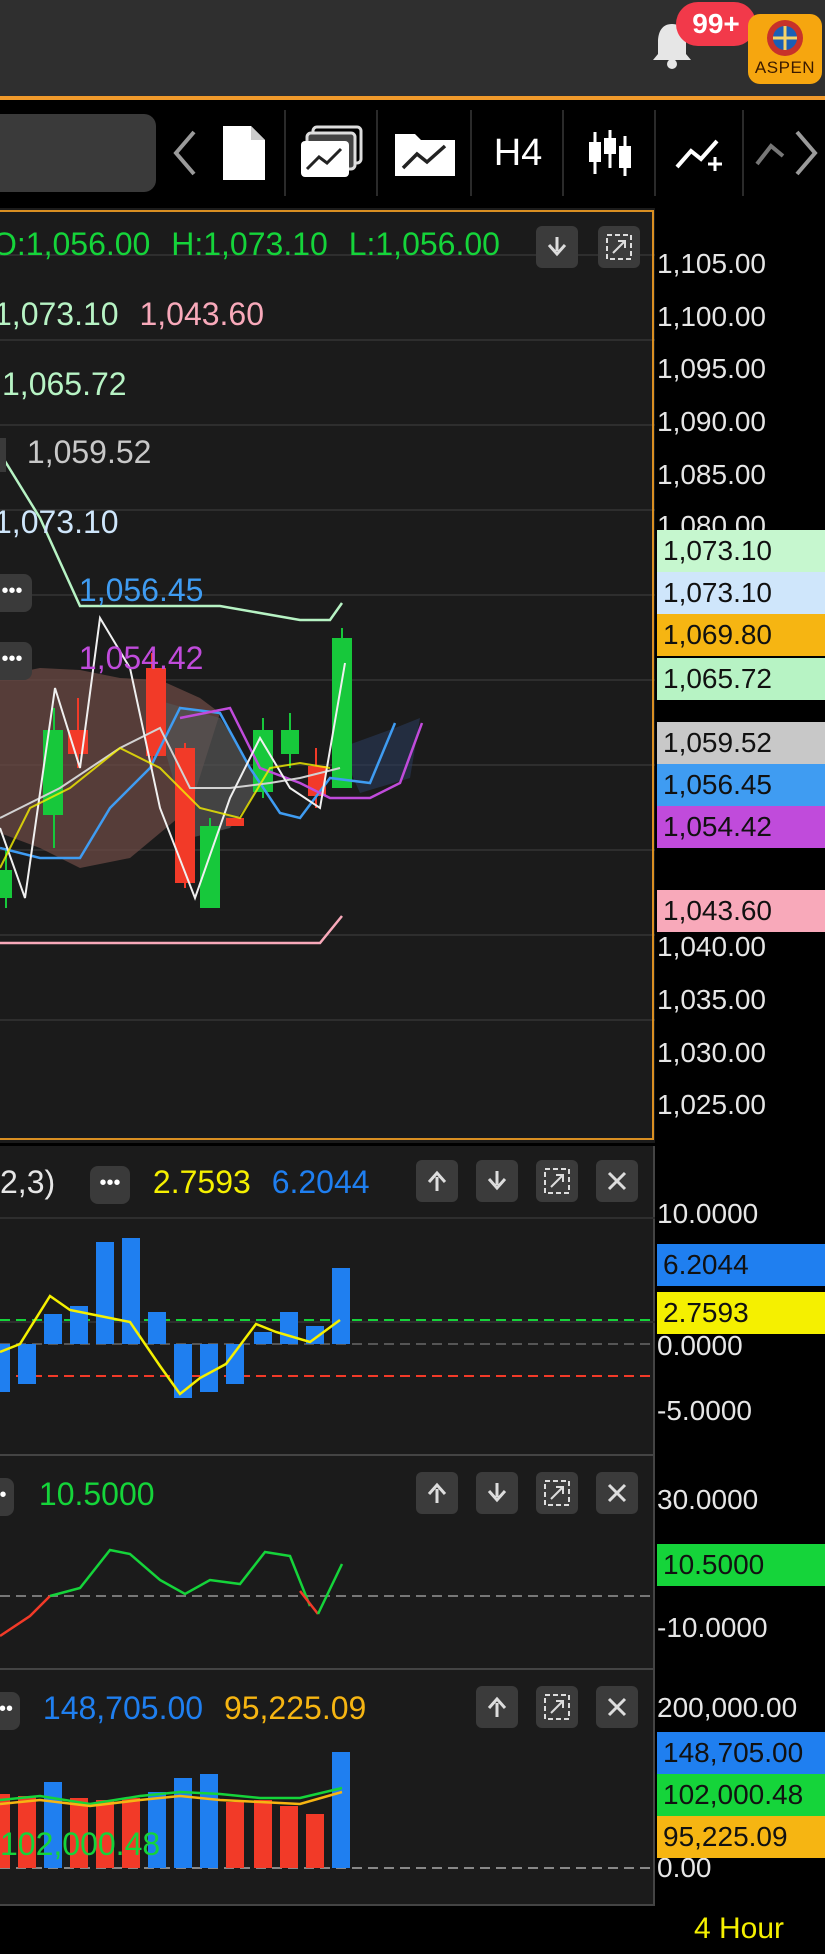 This screenshot has height=1954, width=825. What do you see at coordinates (412, 1931) in the screenshot?
I see `chart-footer: 4 Hour` at bounding box center [412, 1931].